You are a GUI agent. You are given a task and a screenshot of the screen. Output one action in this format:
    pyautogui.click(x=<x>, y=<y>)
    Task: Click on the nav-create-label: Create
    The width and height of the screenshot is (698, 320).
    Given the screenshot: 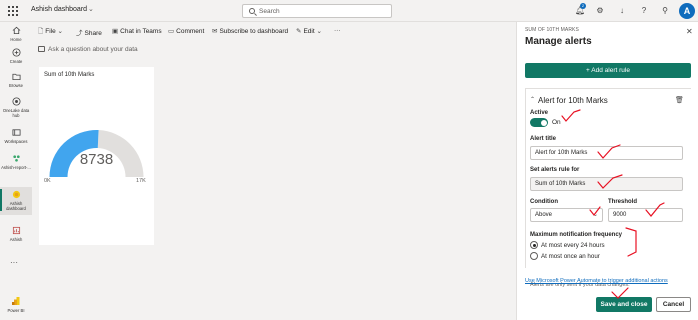 What is the action you would take?
    pyautogui.click(x=16, y=61)
    